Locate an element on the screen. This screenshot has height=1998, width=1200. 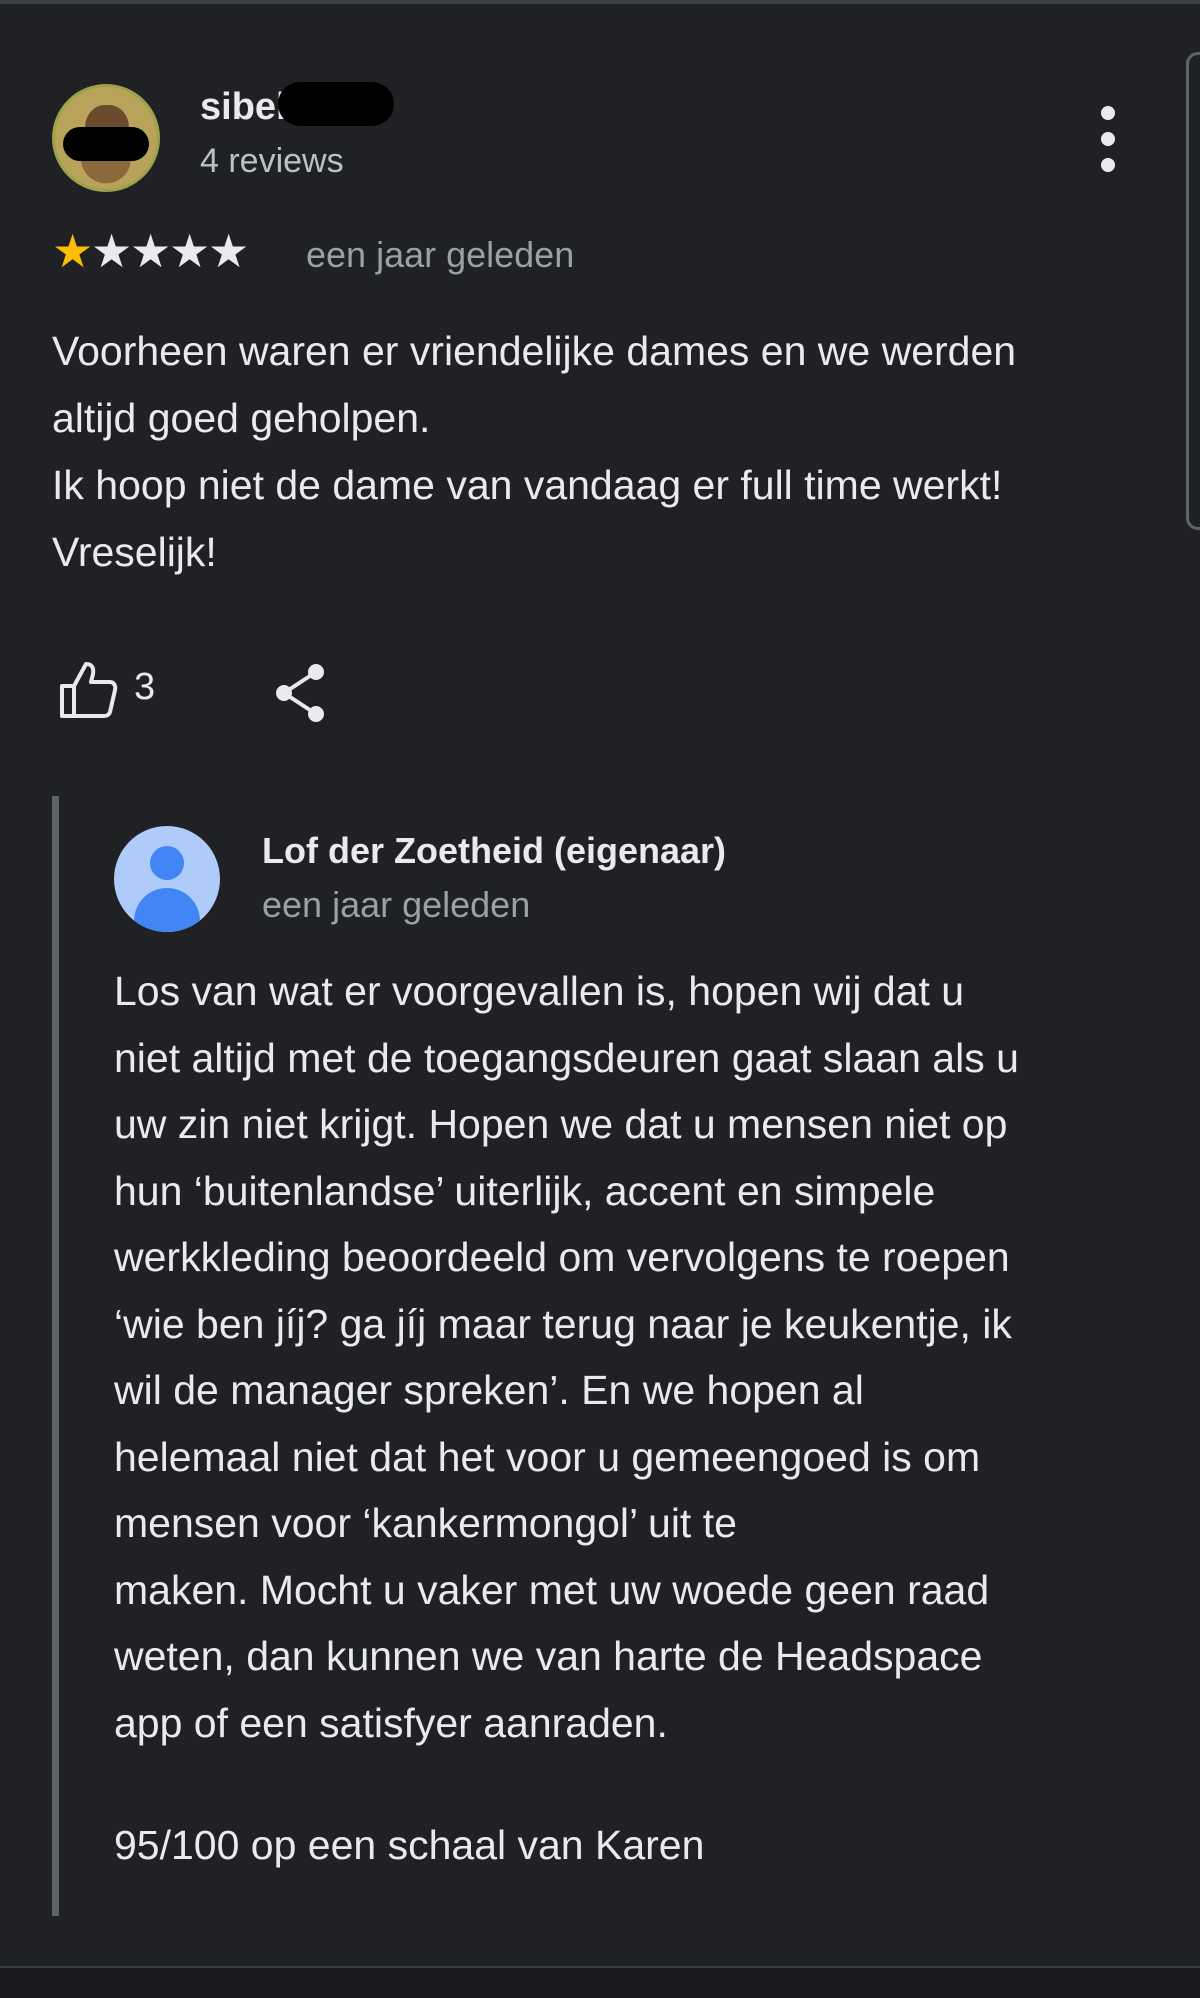
review-time: een jaar geleden is located at coordinates (440, 254).